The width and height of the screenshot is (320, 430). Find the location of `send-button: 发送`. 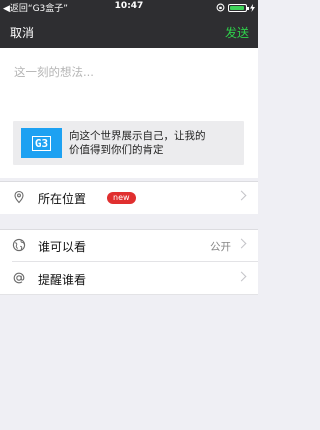

send-button: 发送 is located at coordinates (237, 32).